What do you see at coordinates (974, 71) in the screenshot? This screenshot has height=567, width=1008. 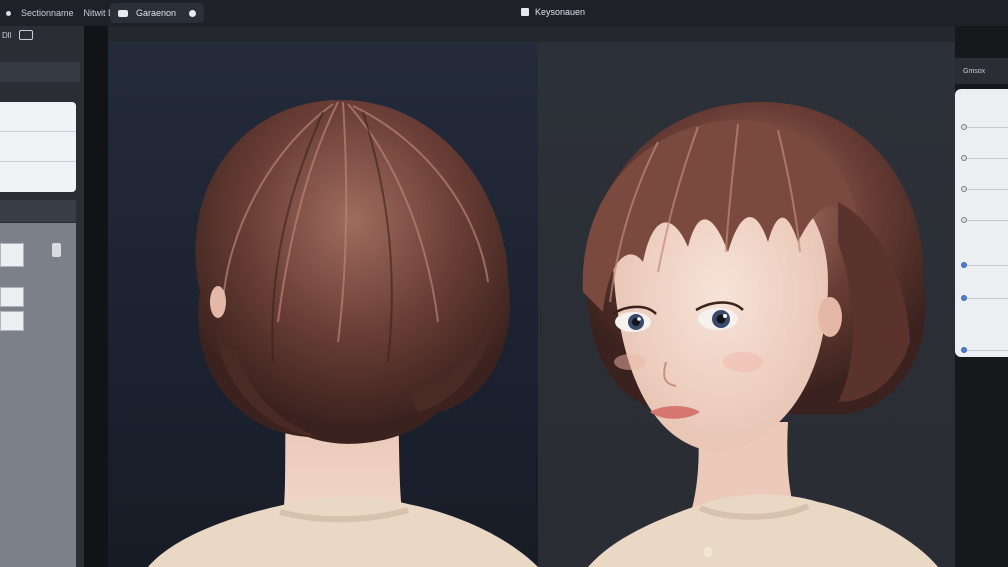 I see `right-panel-title: Gmsox` at bounding box center [974, 71].